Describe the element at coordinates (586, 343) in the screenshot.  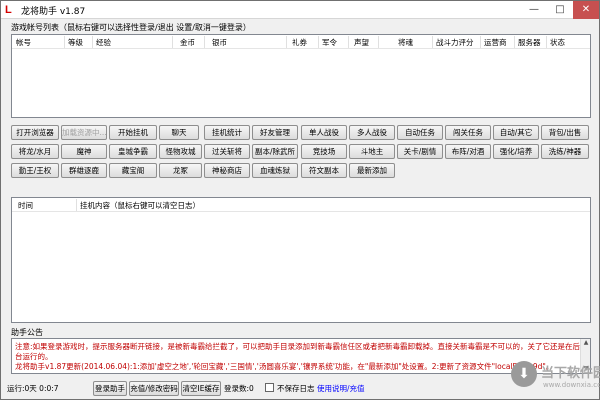
I see `scroll-up-icon: ▲` at that location.